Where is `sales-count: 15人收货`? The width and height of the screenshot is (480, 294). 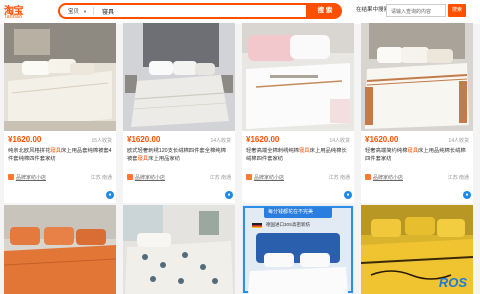 sales-count: 15人收货 is located at coordinates (101, 141).